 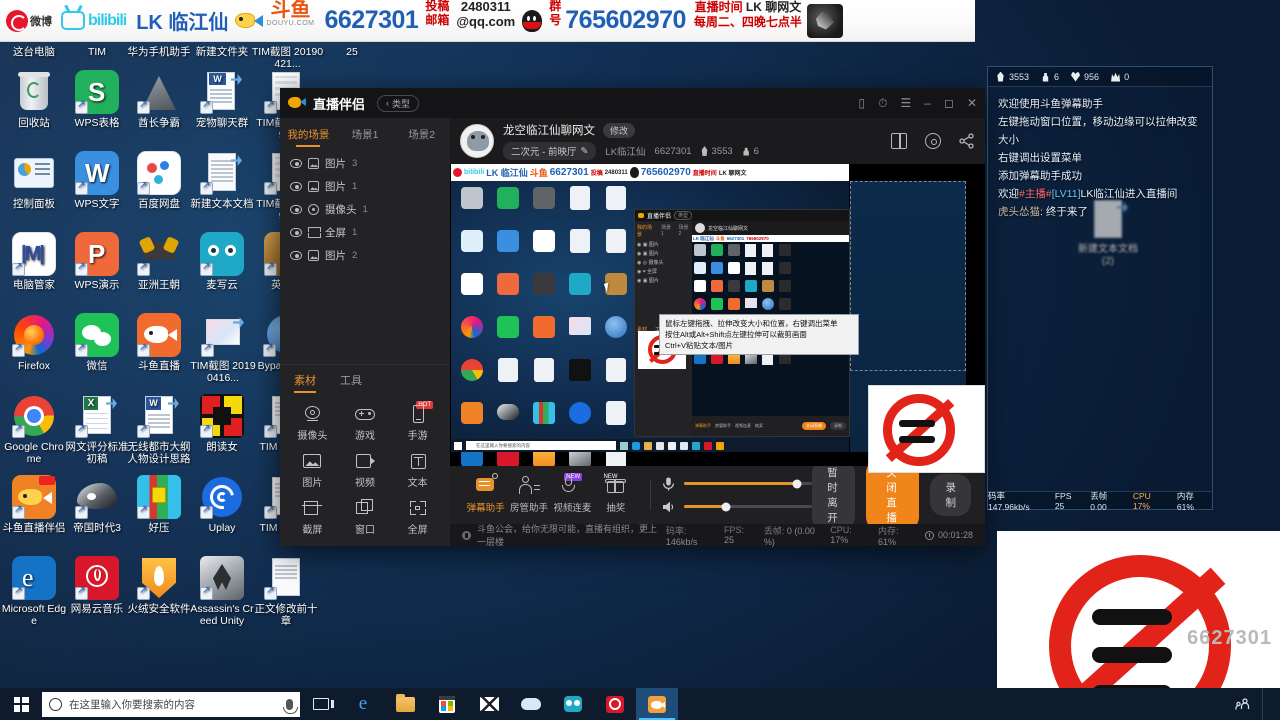 What do you see at coordinates (528, 495) in the screenshot?
I see `room-admin-button: 房管助手` at bounding box center [528, 495].